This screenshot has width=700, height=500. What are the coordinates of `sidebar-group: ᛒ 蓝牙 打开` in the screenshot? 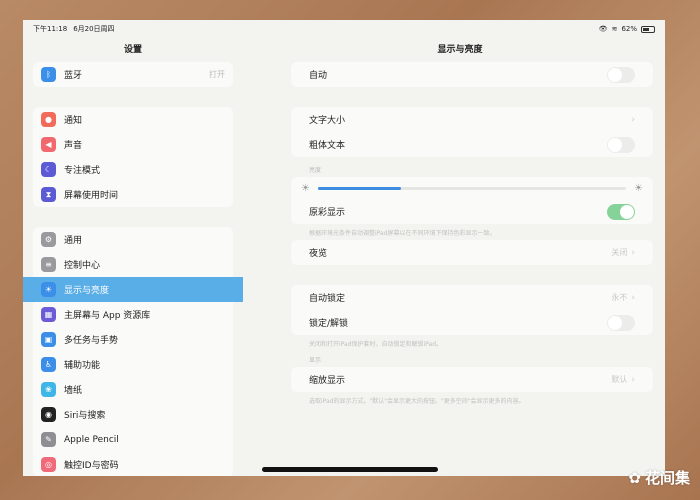 It's located at (133, 74).